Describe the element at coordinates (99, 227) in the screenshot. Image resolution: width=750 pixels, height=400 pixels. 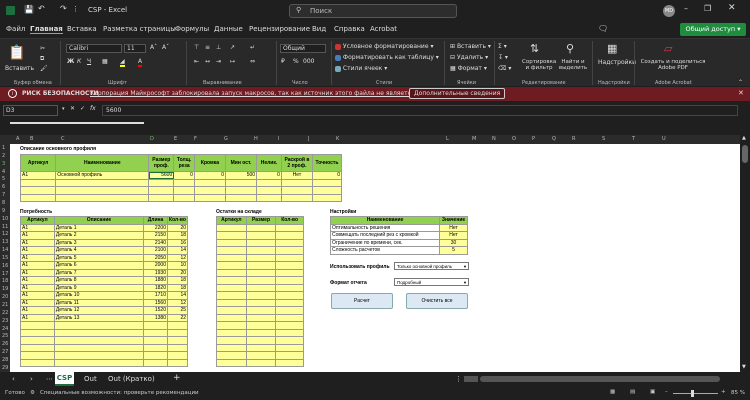
I see `need-cell: Деталь 1` at that location.